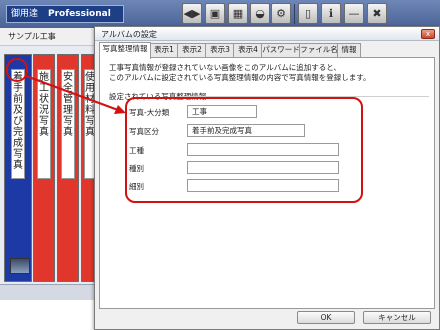 The width and height of the screenshot is (440, 330). What do you see at coordinates (294, 14) in the screenshot?
I see `toolbar-separator` at bounding box center [294, 14].